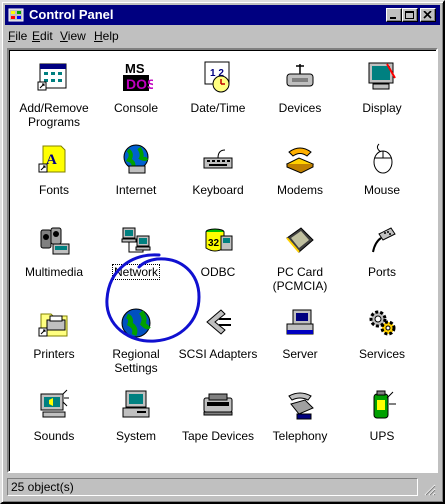 The image size is (445, 504). What do you see at coordinates (136, 159) in the screenshot?
I see `internet-icon` at bounding box center [136, 159].